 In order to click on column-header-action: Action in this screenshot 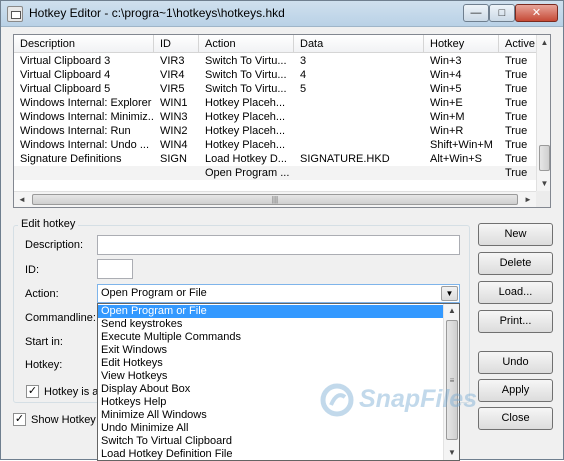, I will do `click(246, 44)`.